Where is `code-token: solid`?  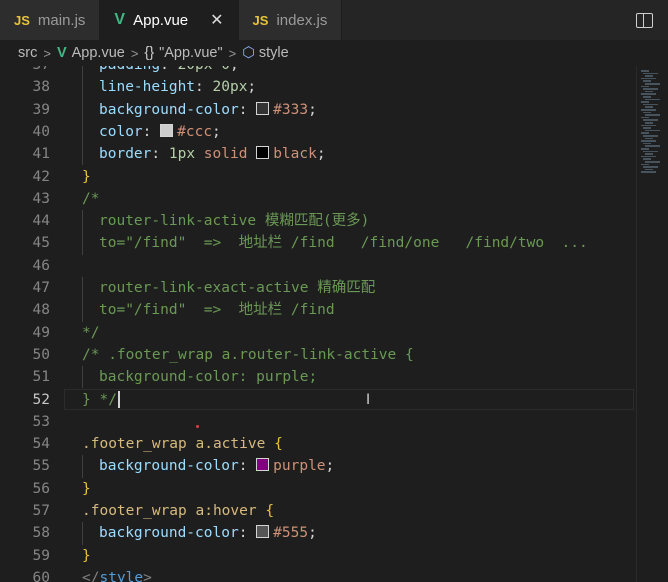 code-token: solid is located at coordinates (225, 154).